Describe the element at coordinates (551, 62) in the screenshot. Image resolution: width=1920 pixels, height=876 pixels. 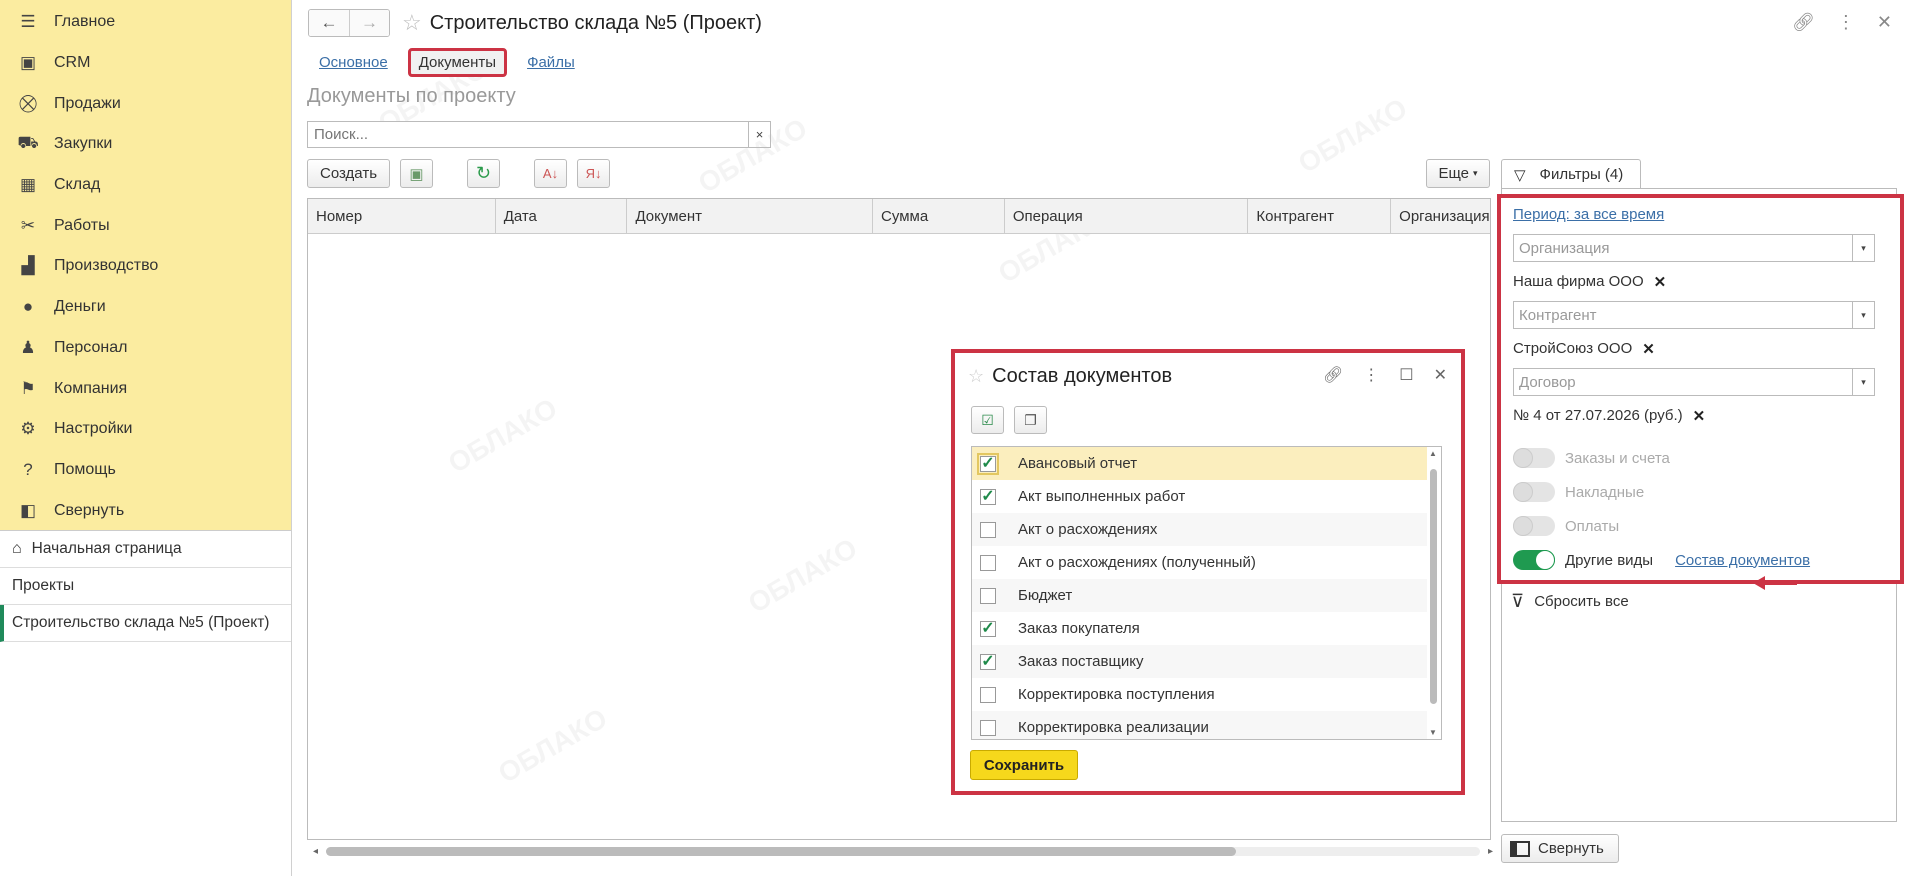
I see `tab-files: Файлы` at that location.